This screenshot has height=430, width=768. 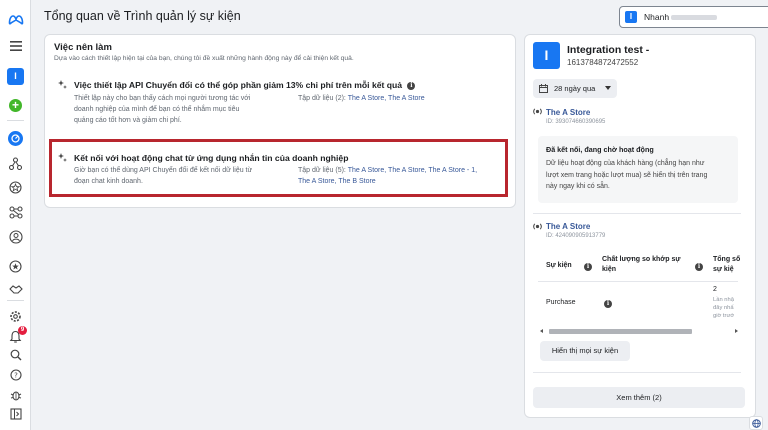 What do you see at coordinates (15, 316) in the screenshot?
I see `settings-icon` at bounding box center [15, 316].